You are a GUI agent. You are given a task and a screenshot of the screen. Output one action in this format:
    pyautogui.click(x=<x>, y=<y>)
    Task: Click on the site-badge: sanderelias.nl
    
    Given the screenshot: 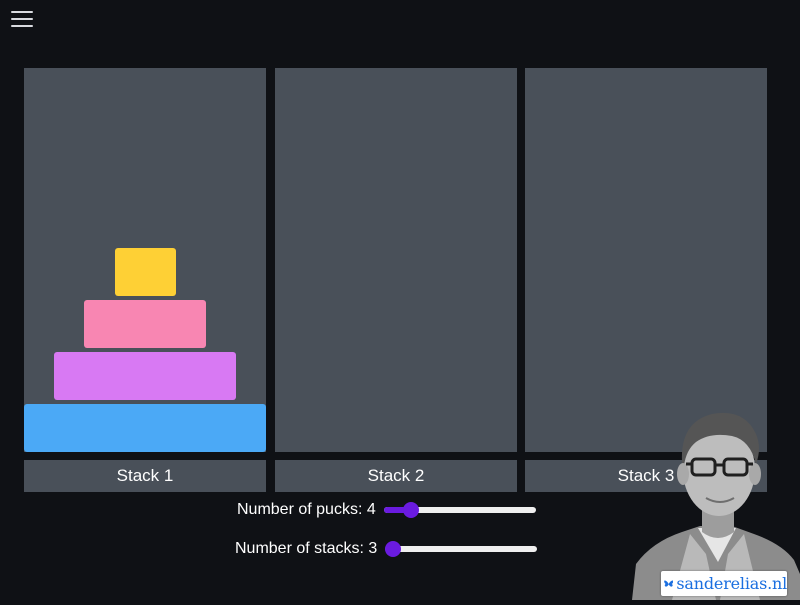 What is the action you would take?
    pyautogui.click(x=724, y=583)
    